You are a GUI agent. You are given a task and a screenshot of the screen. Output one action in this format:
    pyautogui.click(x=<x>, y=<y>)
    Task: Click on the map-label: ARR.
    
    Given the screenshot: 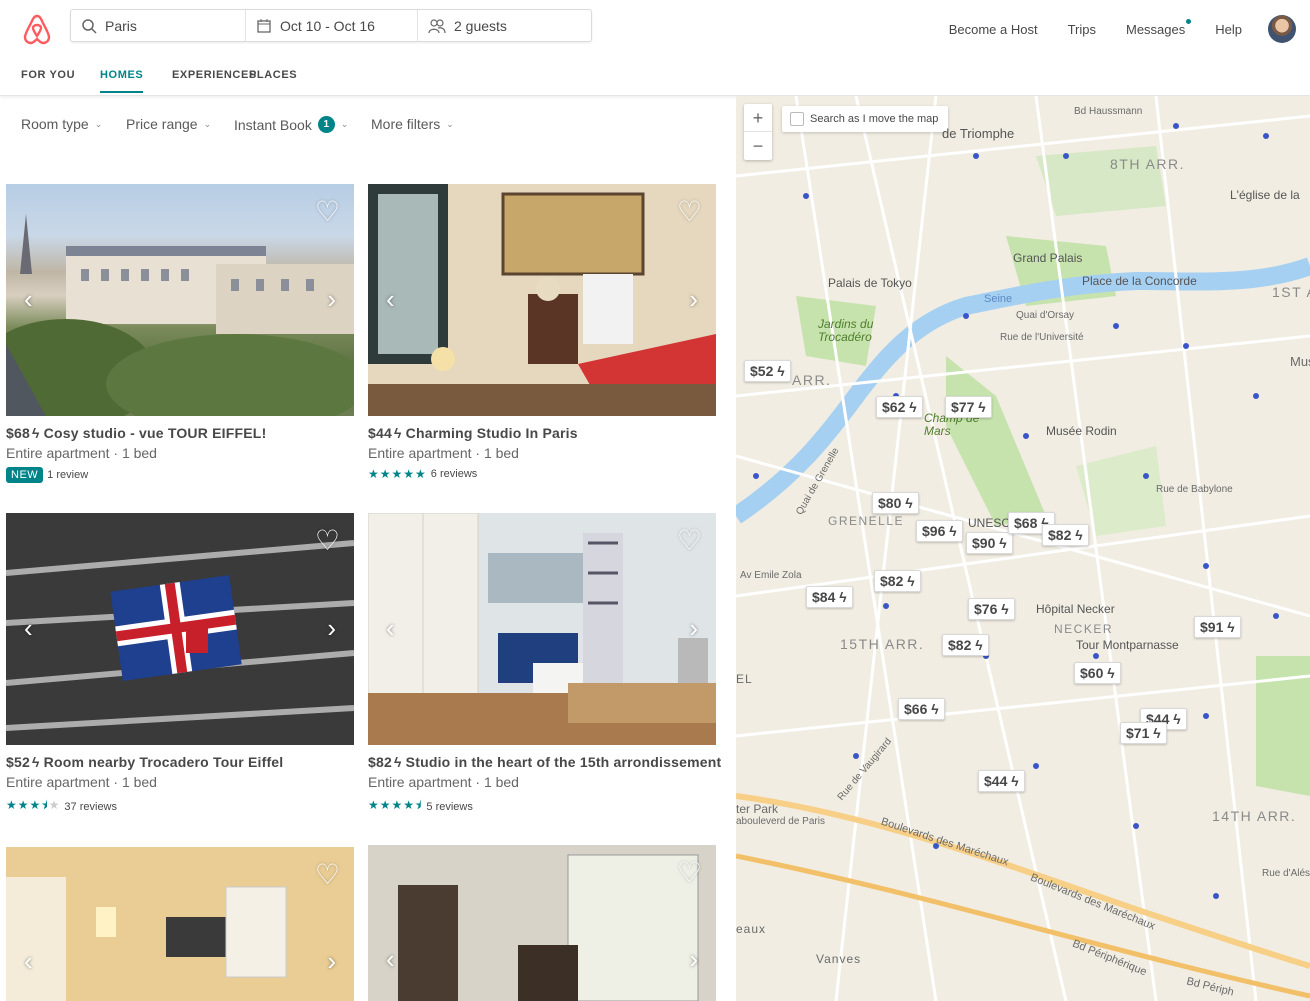 What is the action you would take?
    pyautogui.click(x=812, y=380)
    